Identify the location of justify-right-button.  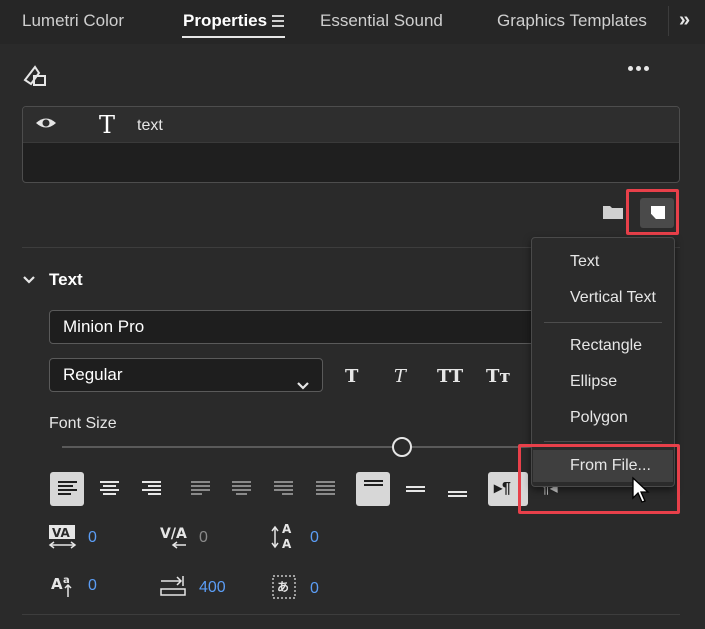
(283, 489).